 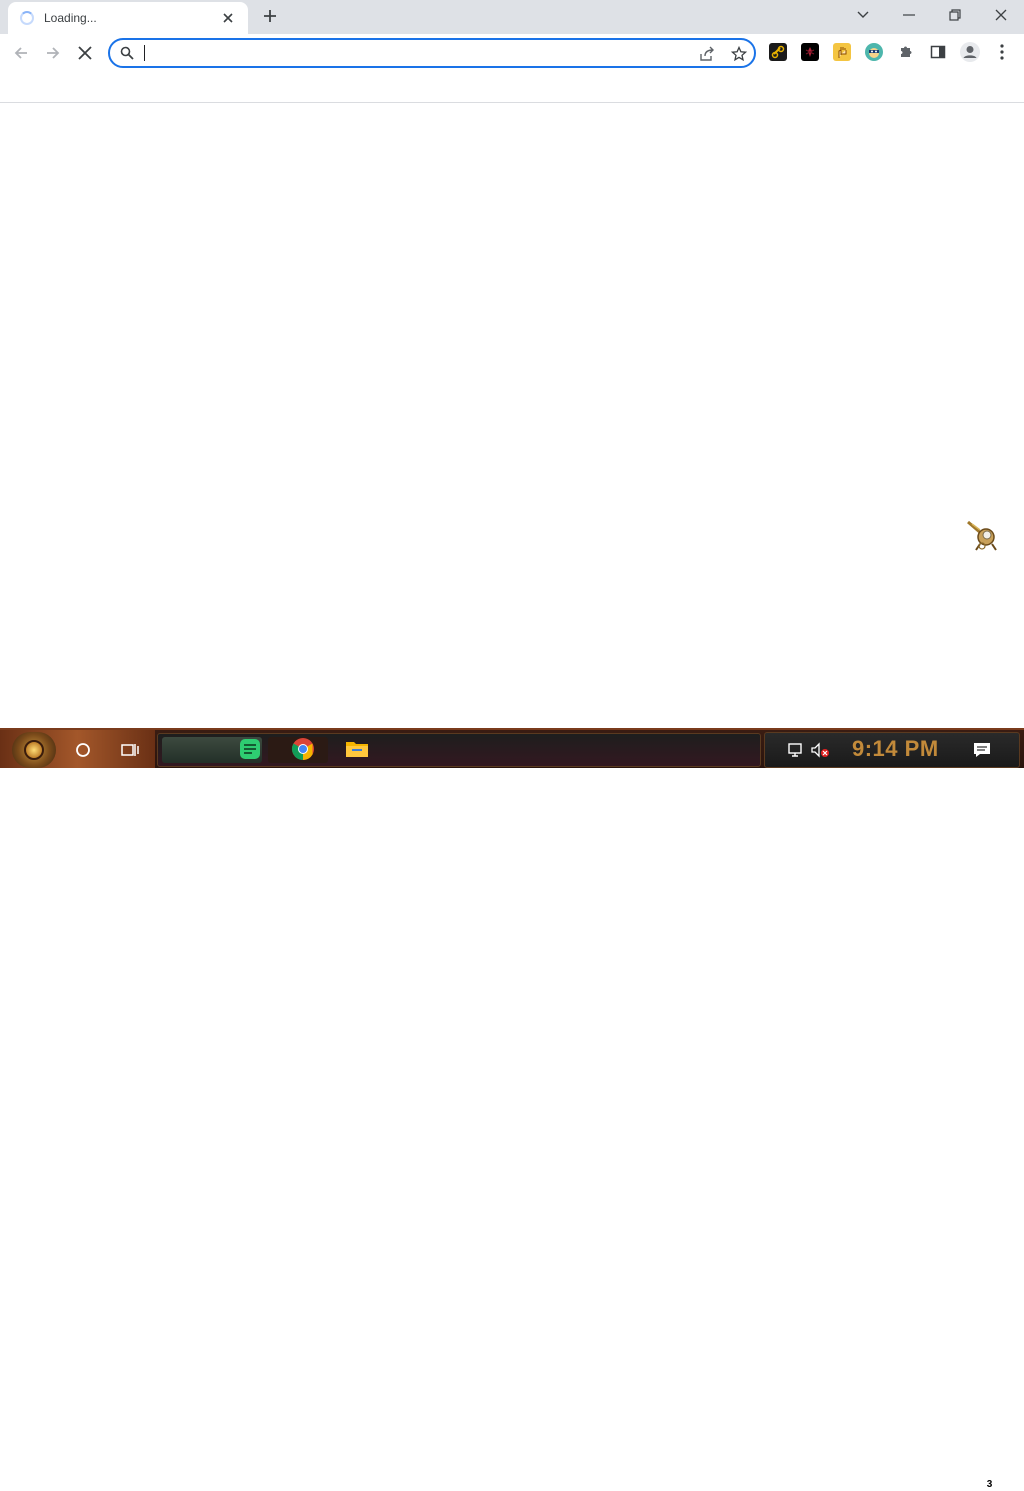 What do you see at coordinates (357, 749) in the screenshot?
I see `file-explorer-icon` at bounding box center [357, 749].